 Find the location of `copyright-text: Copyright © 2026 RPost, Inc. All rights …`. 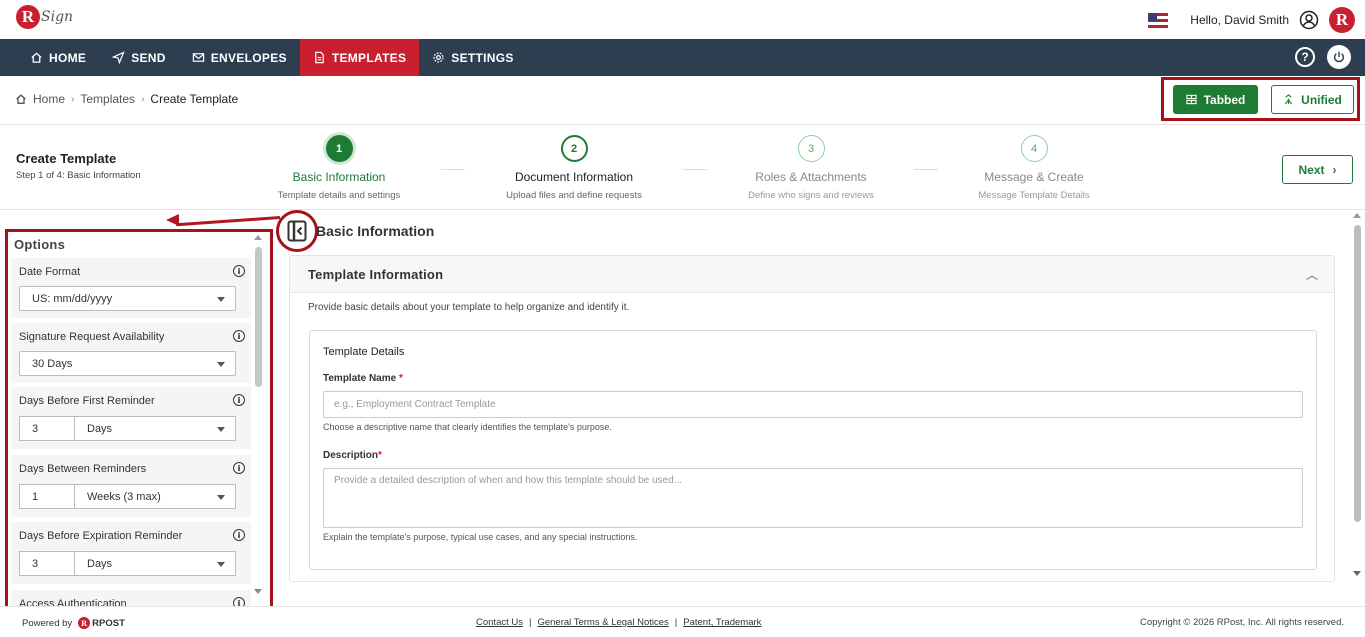

copyright-text: Copyright © 2026 RPost, Inc. All rights … is located at coordinates (1242, 622).